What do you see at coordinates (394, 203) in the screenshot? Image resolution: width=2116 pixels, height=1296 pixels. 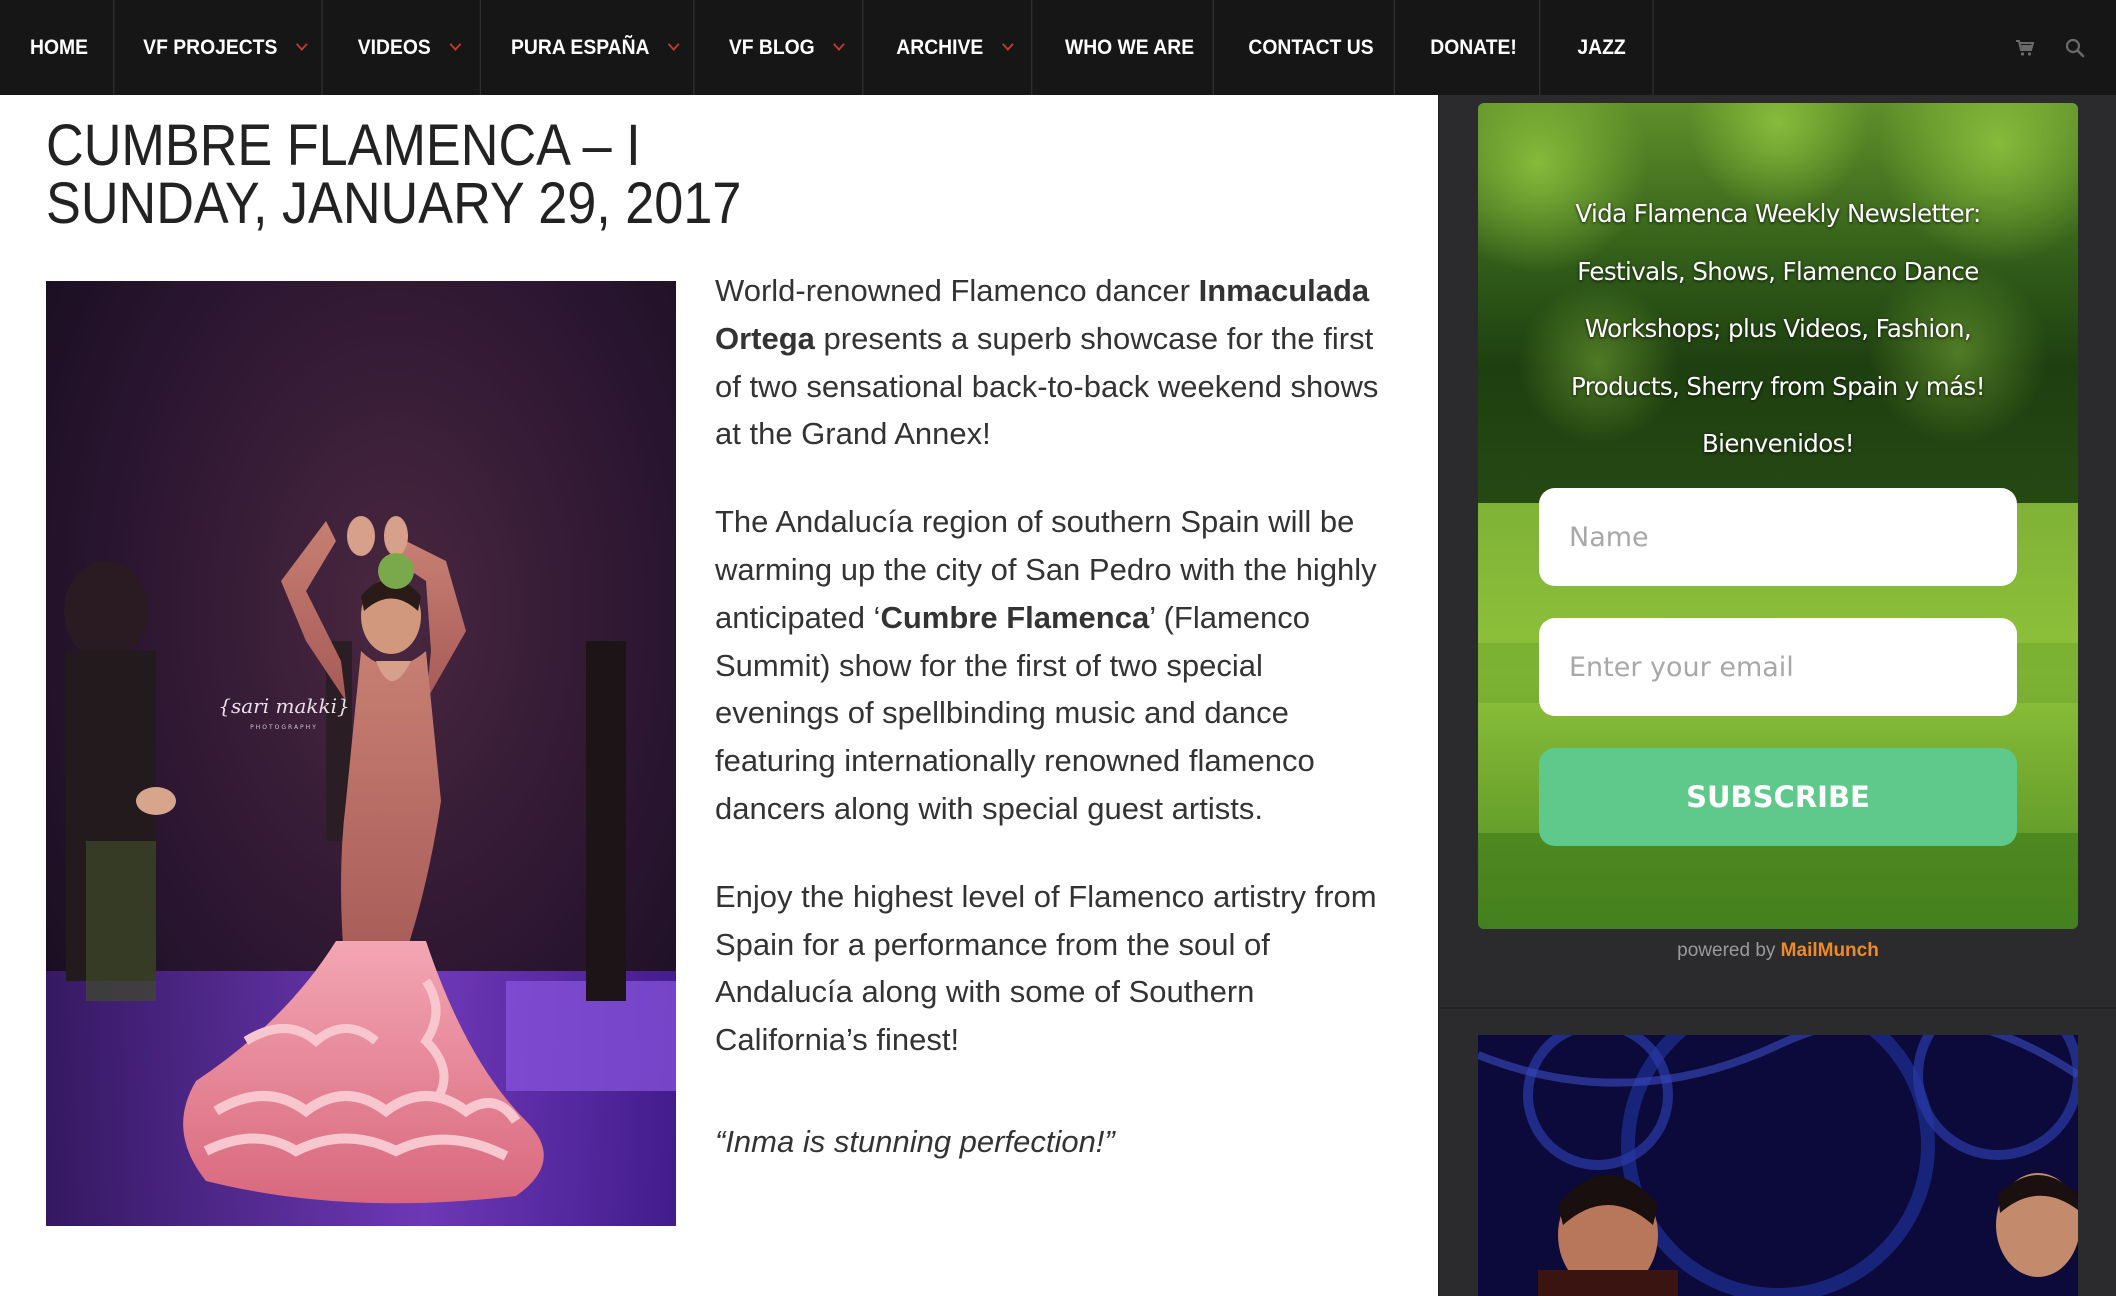 I see `page-title-line-2: SUNDAY, JANUARY 29, 2017` at bounding box center [394, 203].